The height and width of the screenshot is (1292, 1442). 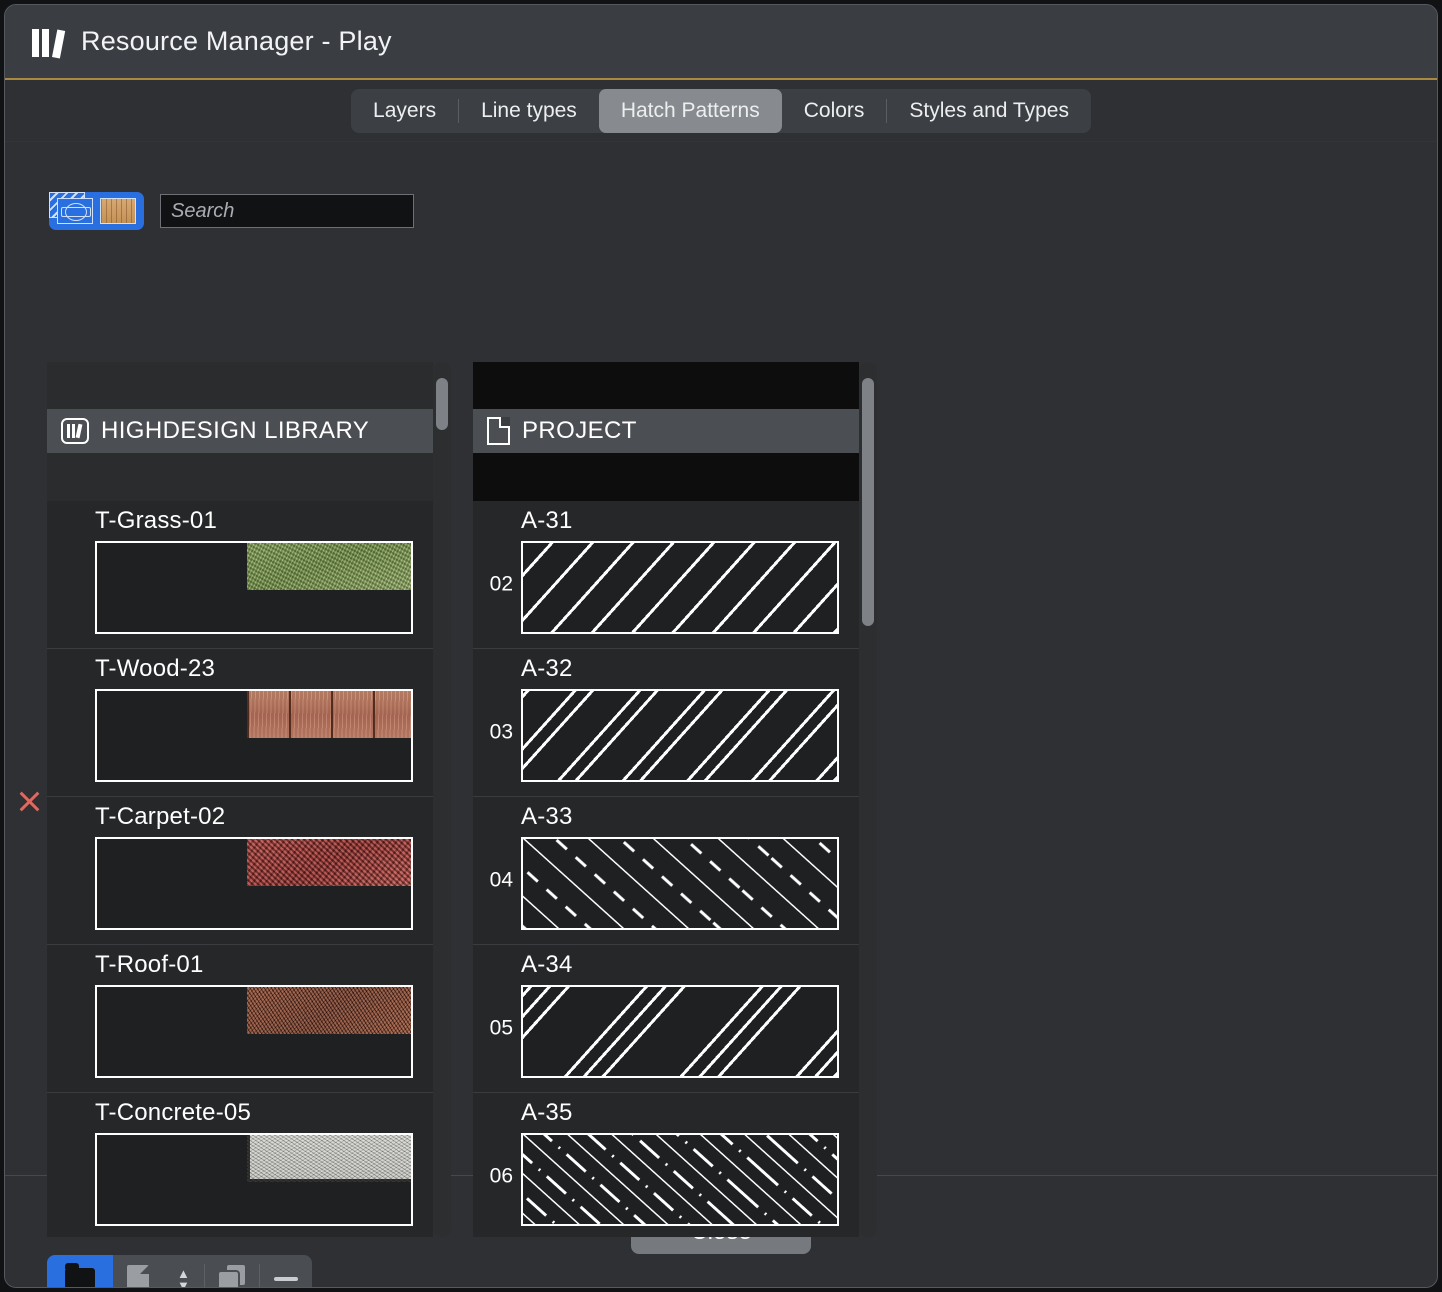 I want to click on row-index: 04, so click(x=501, y=880).